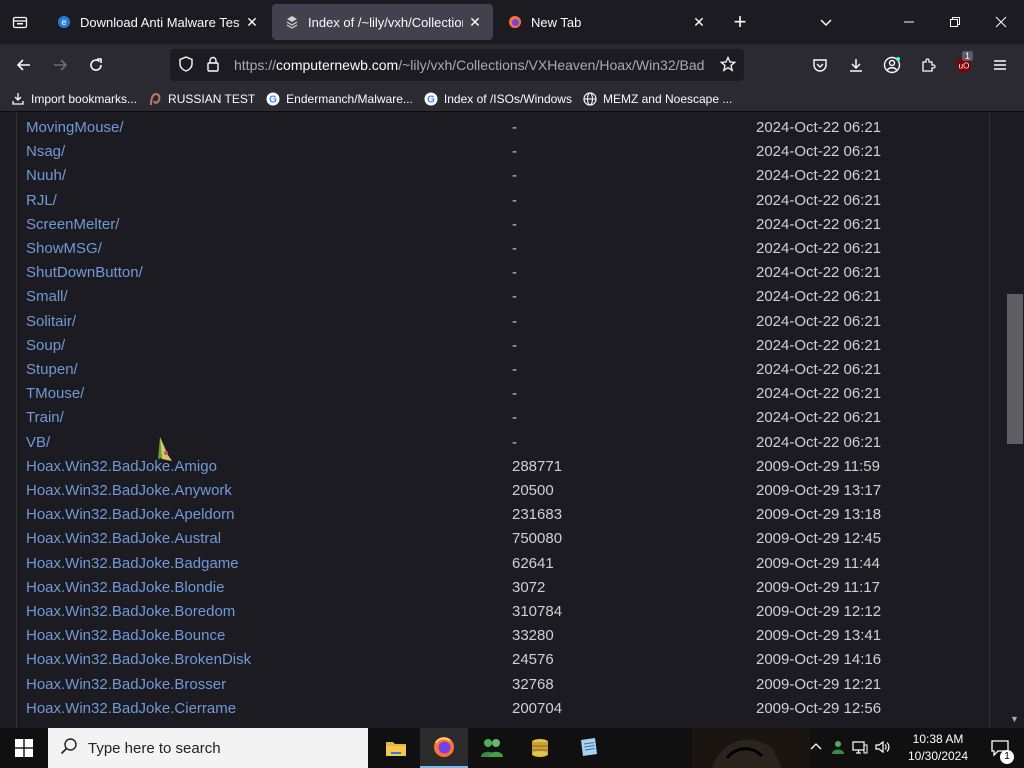 This screenshot has width=1024, height=768. Describe the element at coordinates (816, 748) in the screenshot. I see `tray-chevron-up-icon` at that location.